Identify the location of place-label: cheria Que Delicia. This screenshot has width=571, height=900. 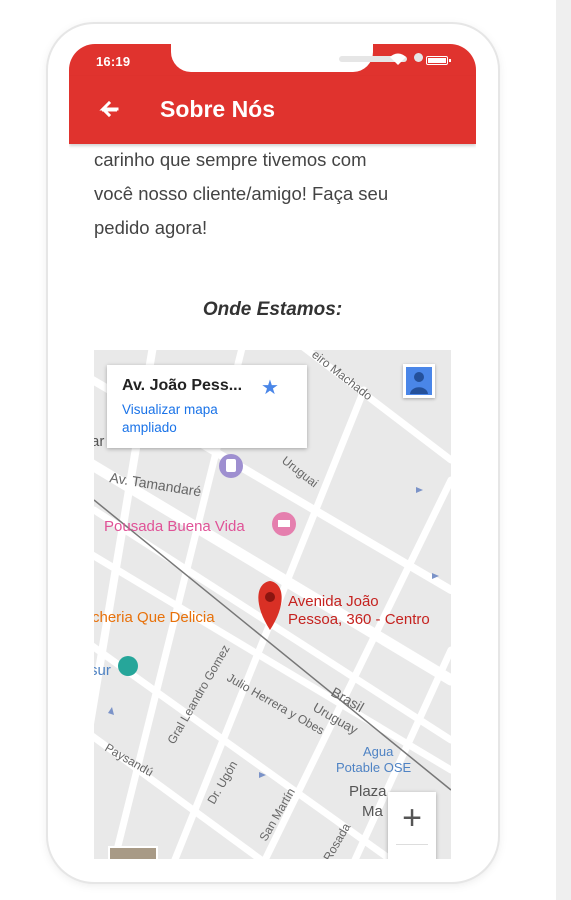
(154, 617).